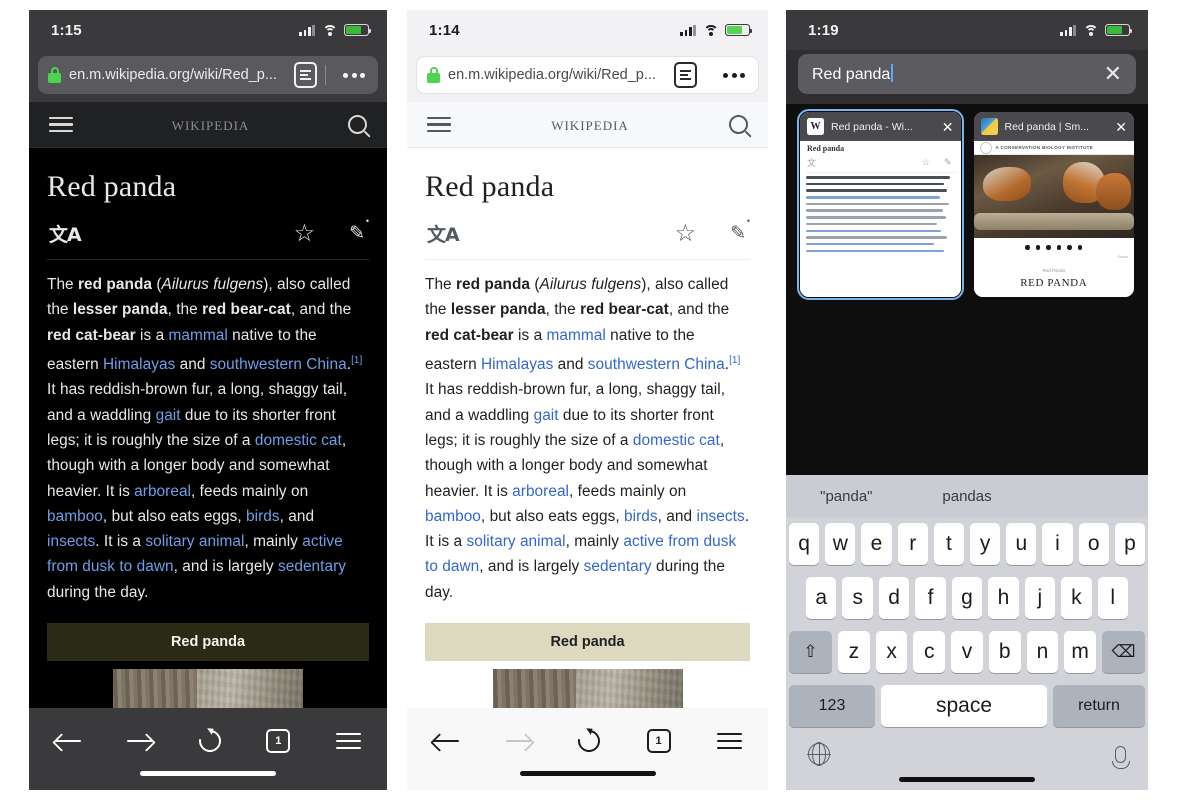 The width and height of the screenshot is (1200, 800). What do you see at coordinates (1040, 598) in the screenshot?
I see `key-j: j` at bounding box center [1040, 598].